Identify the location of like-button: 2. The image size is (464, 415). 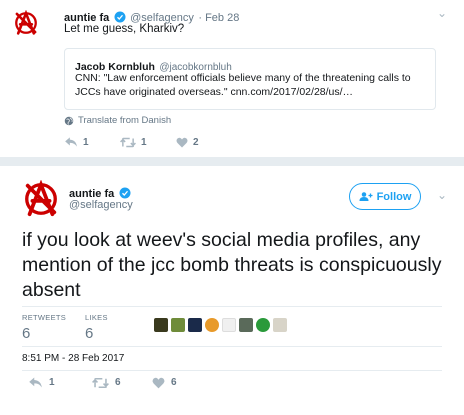
(187, 142).